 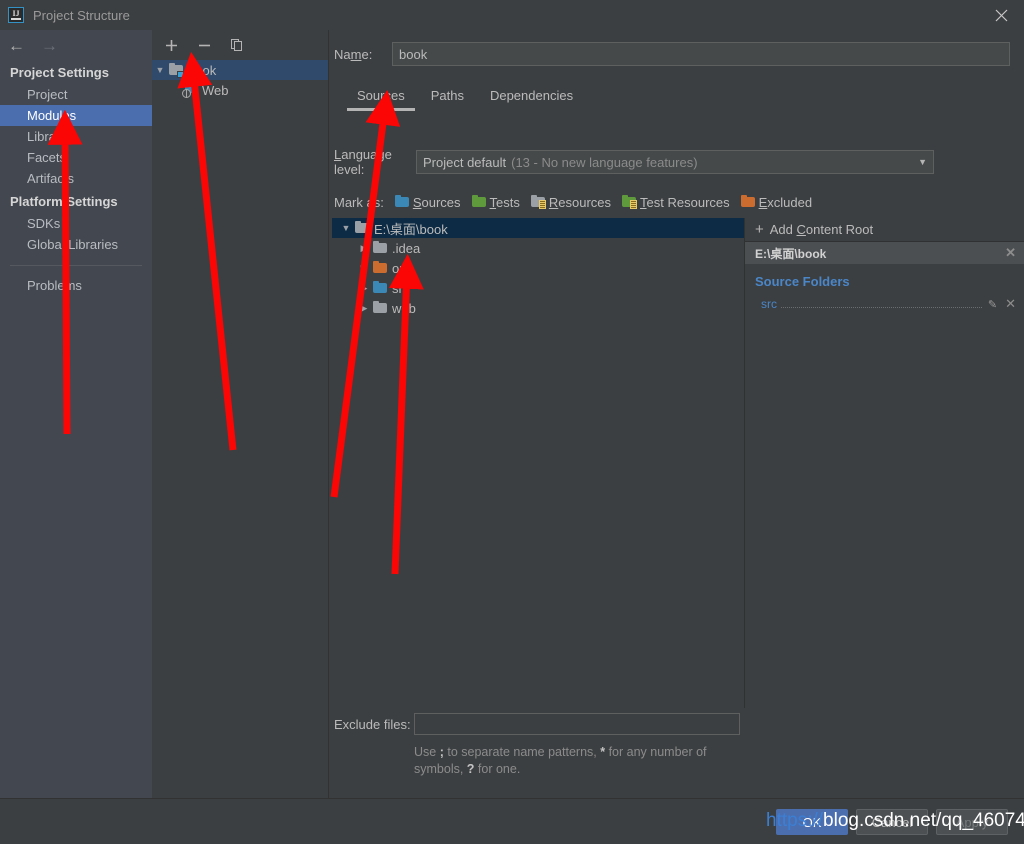 I want to click on hint-end: for one., so click(x=497, y=769).